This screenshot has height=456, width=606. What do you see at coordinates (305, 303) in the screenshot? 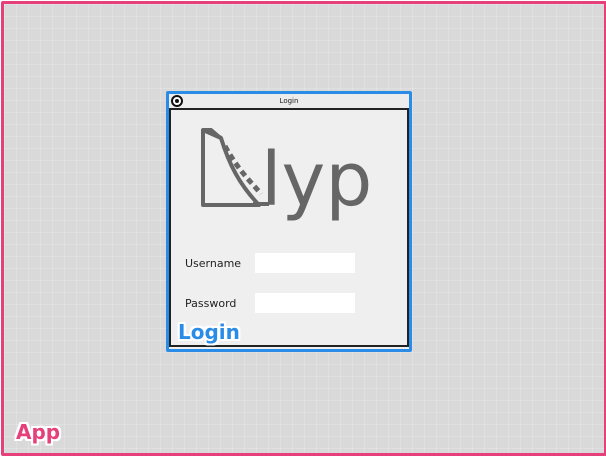
I see `password-input` at bounding box center [305, 303].